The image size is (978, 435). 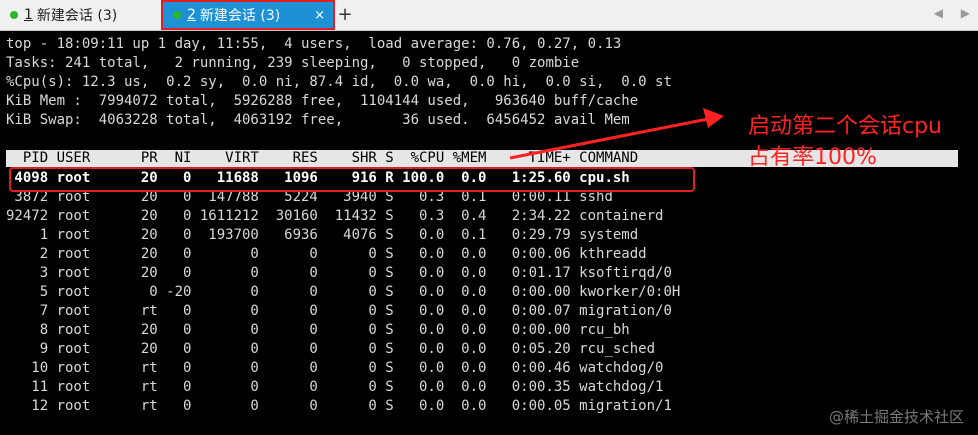 What do you see at coordinates (812, 157) in the screenshot?
I see `annotation-line-2: 占有率100%` at bounding box center [812, 157].